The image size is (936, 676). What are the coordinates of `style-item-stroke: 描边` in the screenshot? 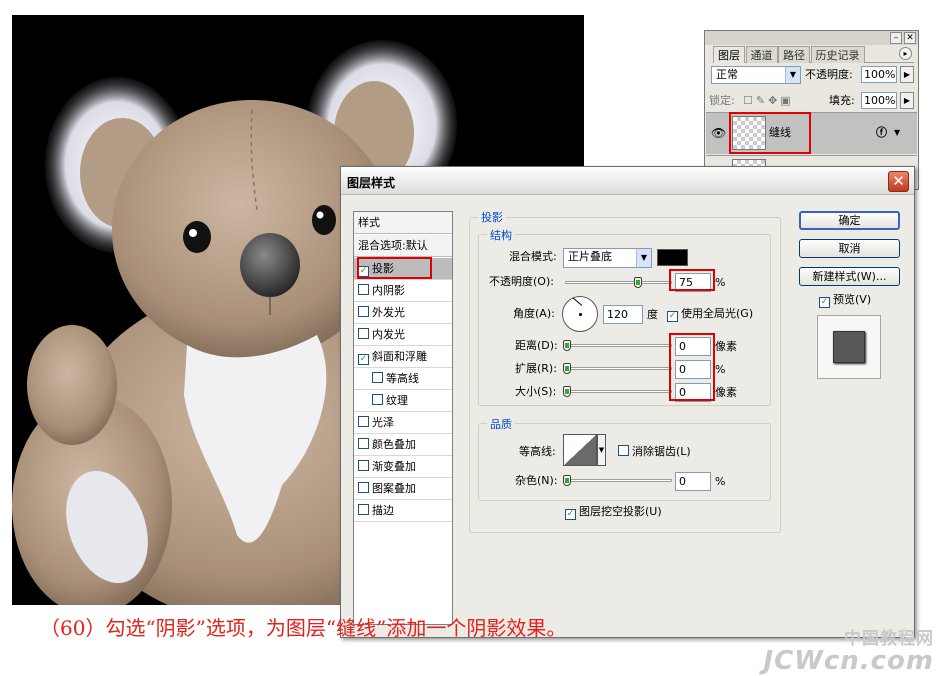 It's located at (403, 511).